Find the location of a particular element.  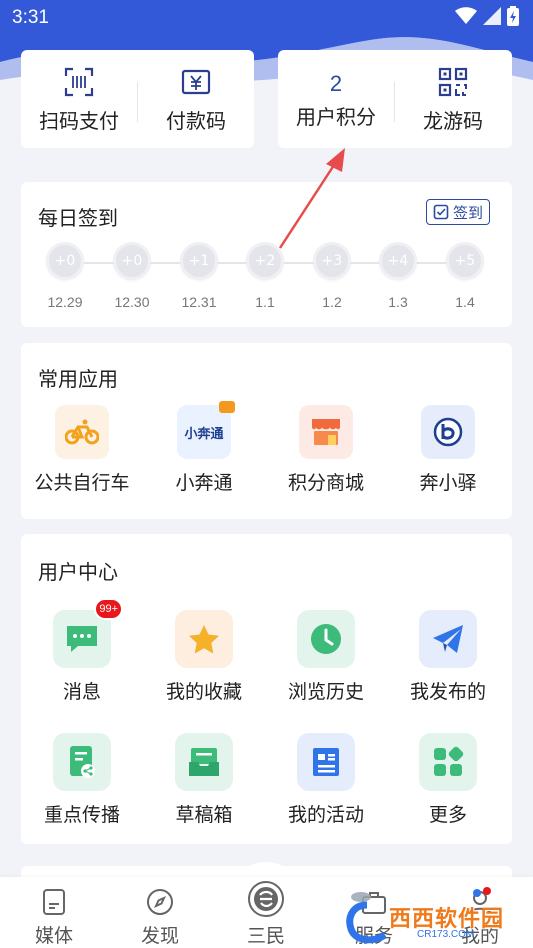

user-center-history: 浏览历史 is located at coordinates (326, 657).